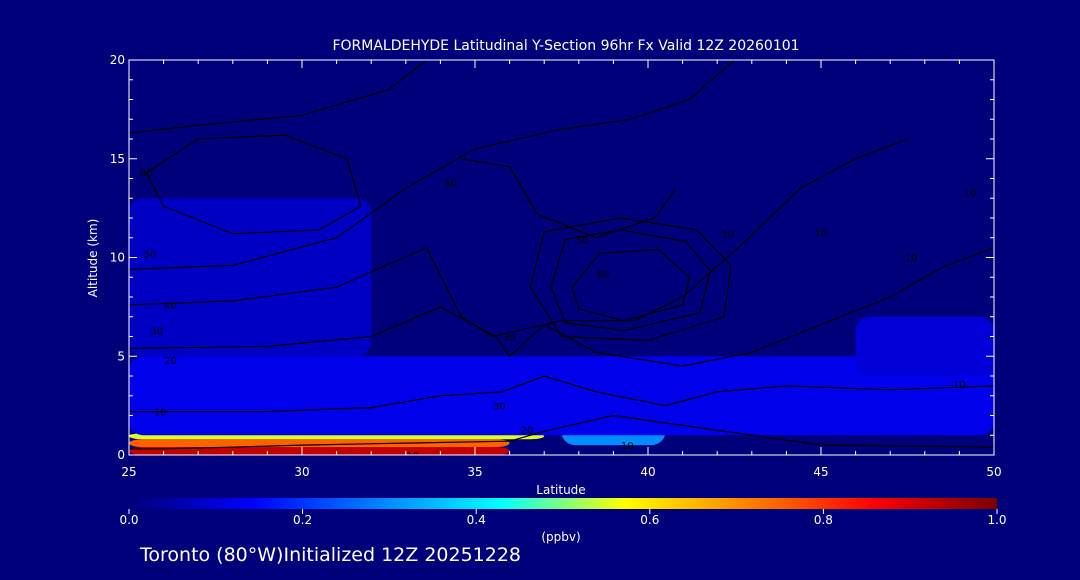 This screenshot has width=1080, height=580. What do you see at coordinates (121, 455) in the screenshot?
I see `y-tick-label: 0` at bounding box center [121, 455].